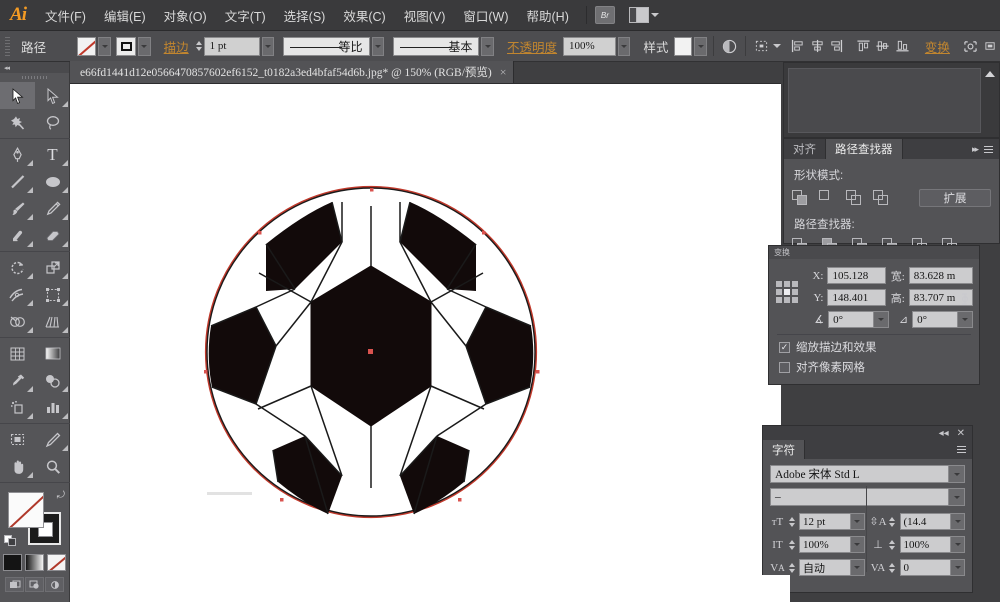  What do you see at coordinates (784, 449) in the screenshot?
I see `tab-character: 字符` at bounding box center [784, 449].